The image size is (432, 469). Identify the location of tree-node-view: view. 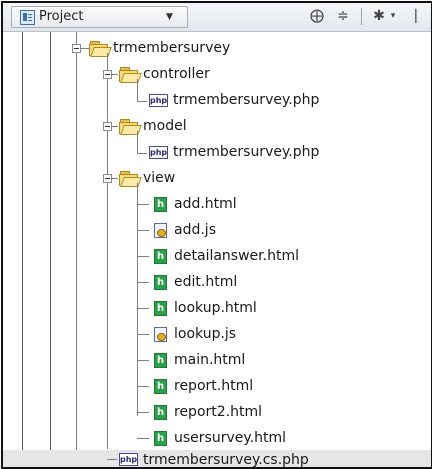
(217, 178).